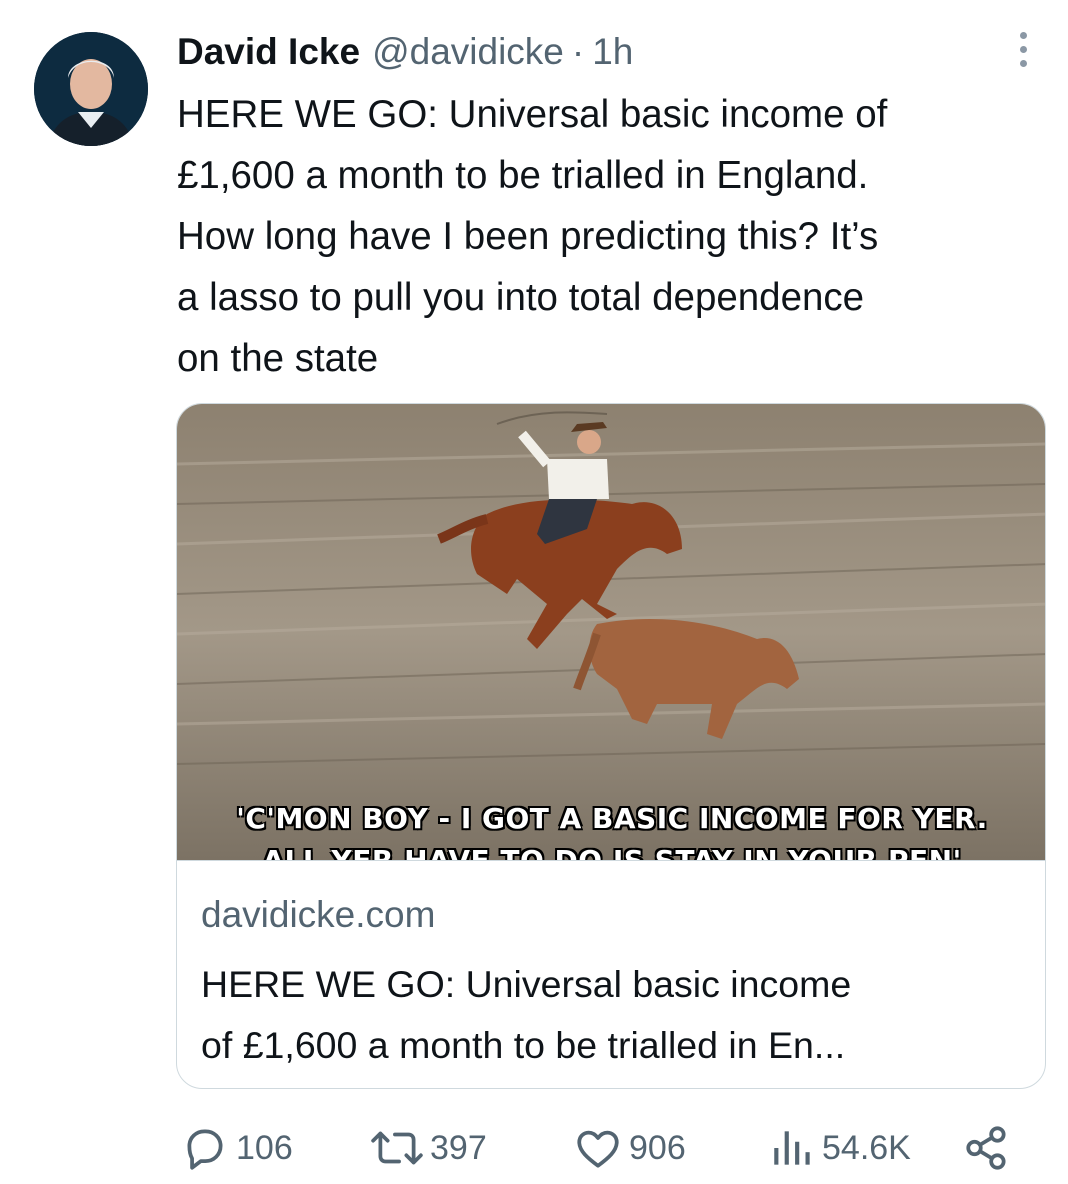 This screenshot has width=1068, height=1184. I want to click on like-icon, so click(598, 1149).